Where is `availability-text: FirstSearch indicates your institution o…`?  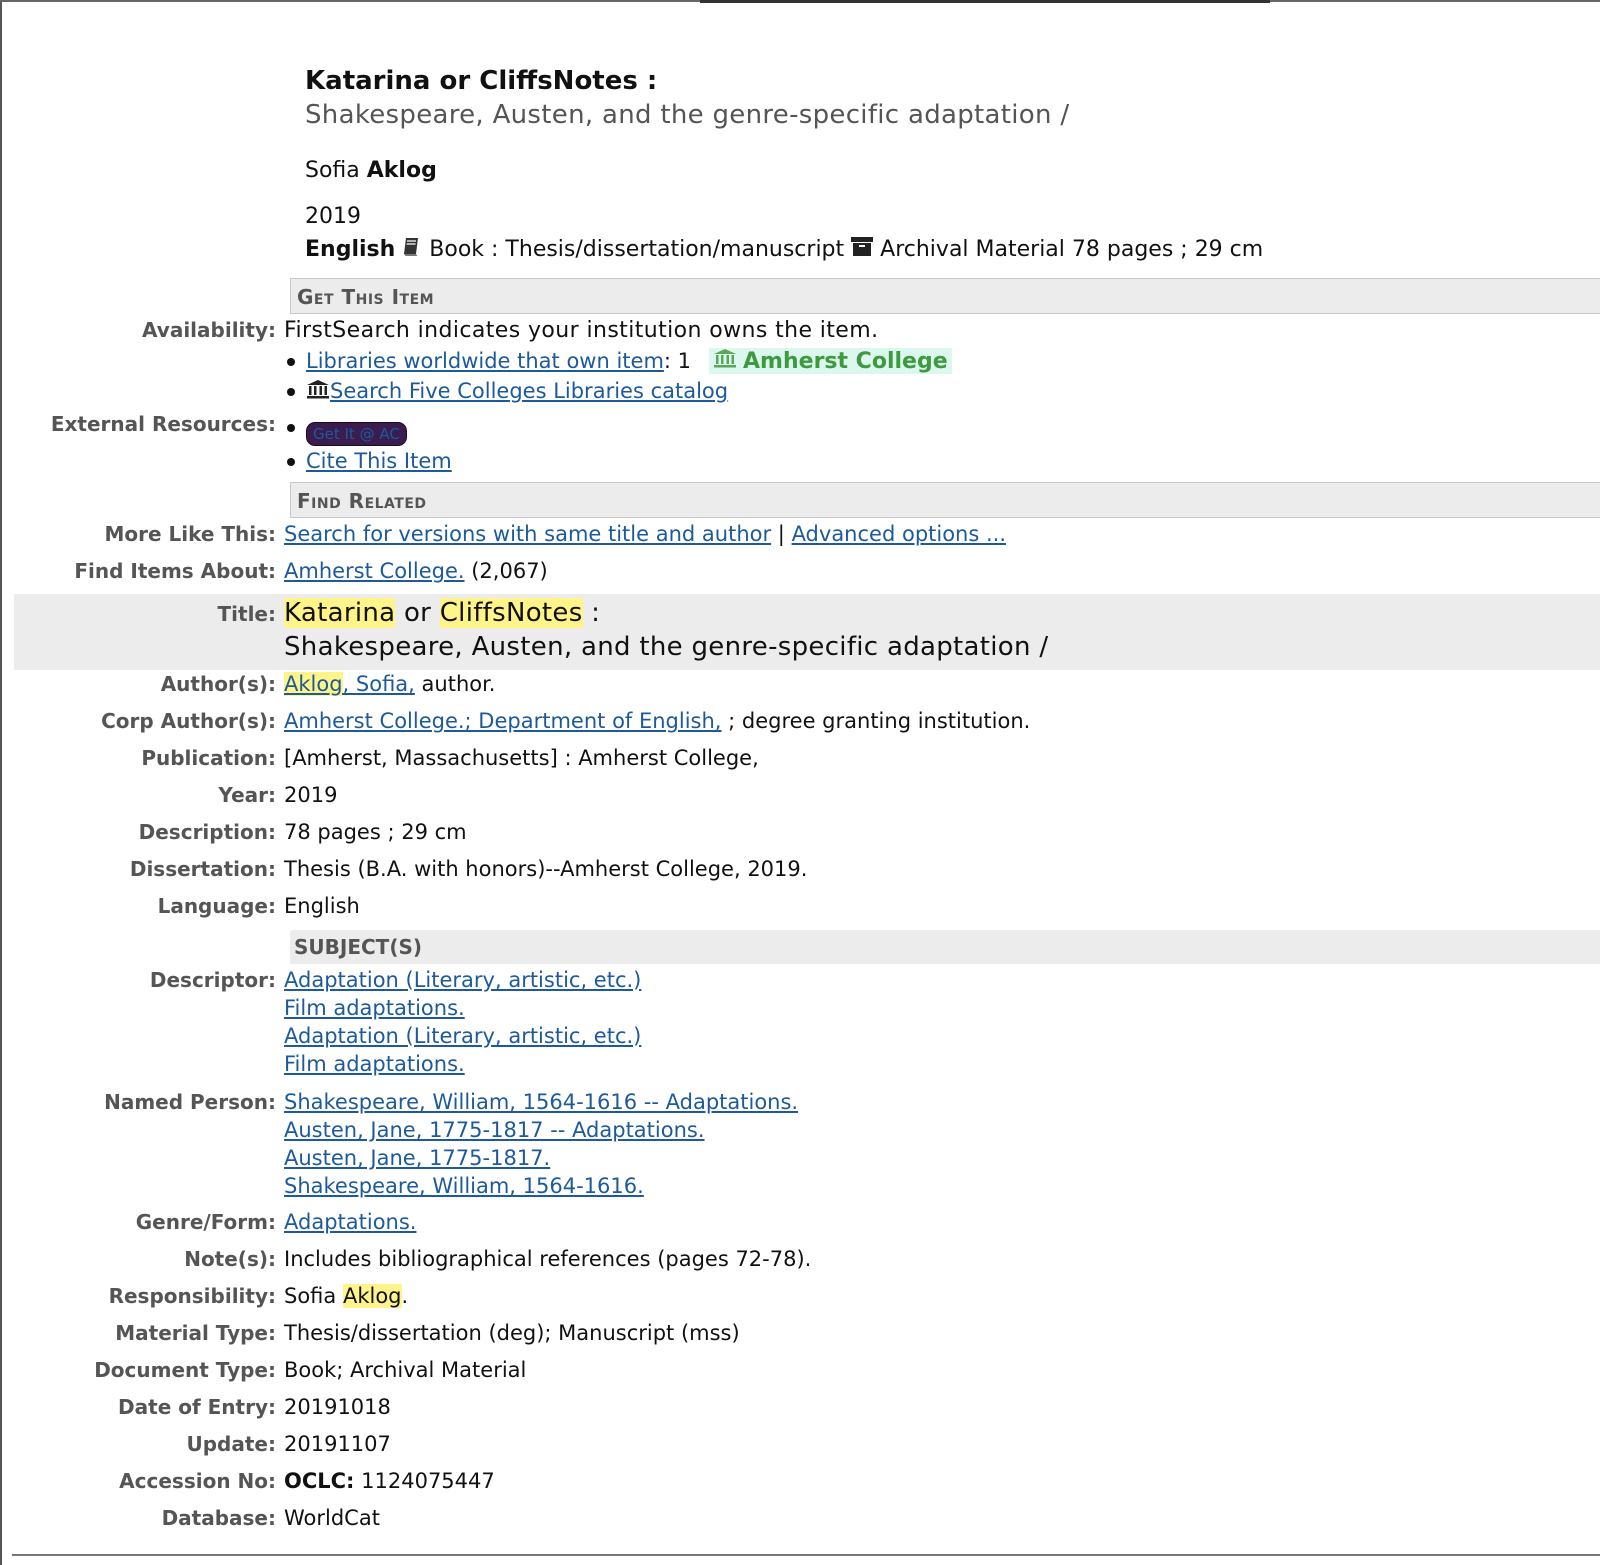 availability-text: FirstSearch indicates your institution o… is located at coordinates (581, 330).